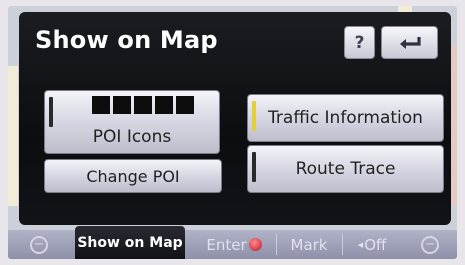 This screenshot has height=265, width=465. I want to click on route-trace-label: Route Trace, so click(345, 169).